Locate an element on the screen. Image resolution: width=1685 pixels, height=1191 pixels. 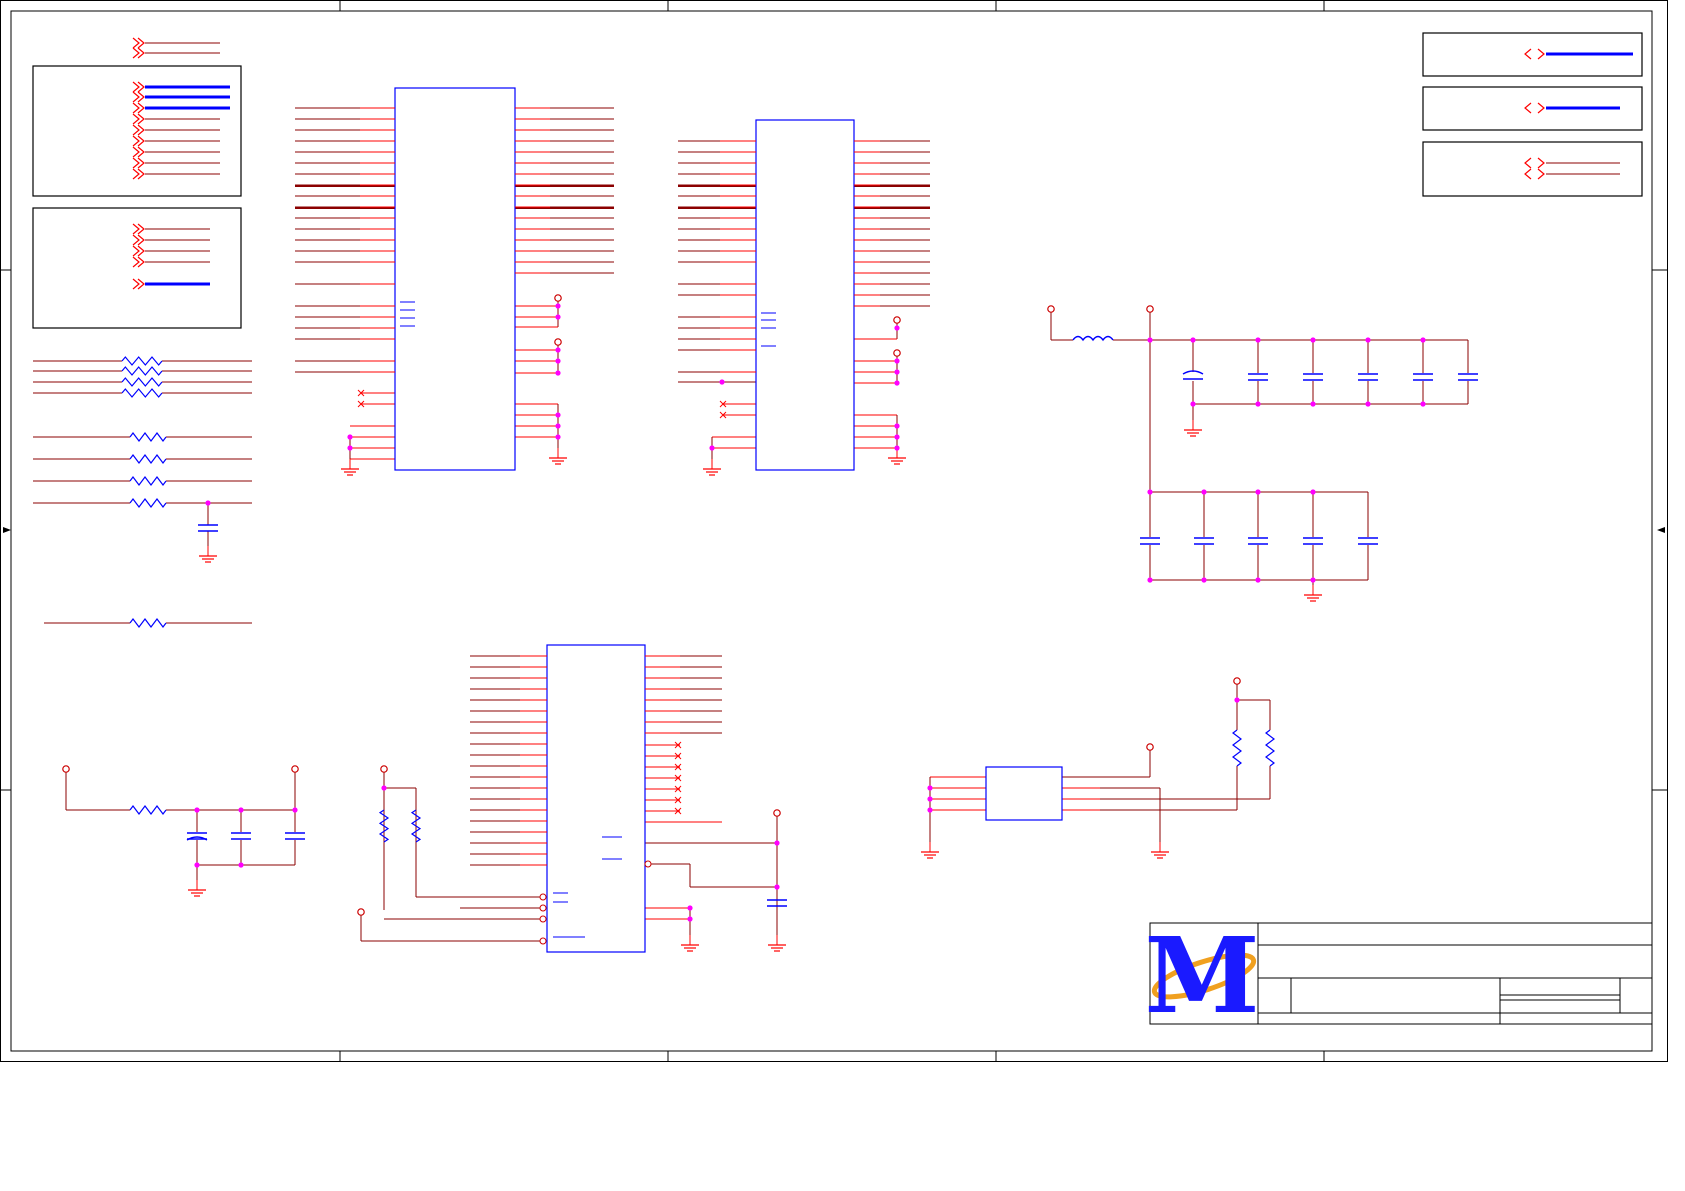
title-block: M is located at coordinates (1398, 975).